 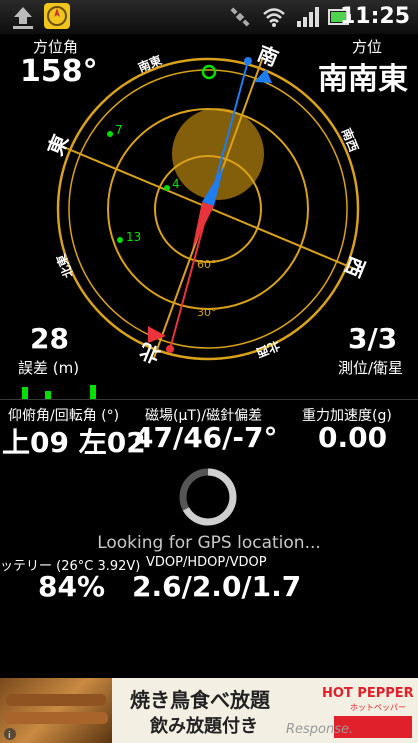 What do you see at coordinates (363, 79) in the screenshot?
I see `direction-value: 南南東` at bounding box center [363, 79].